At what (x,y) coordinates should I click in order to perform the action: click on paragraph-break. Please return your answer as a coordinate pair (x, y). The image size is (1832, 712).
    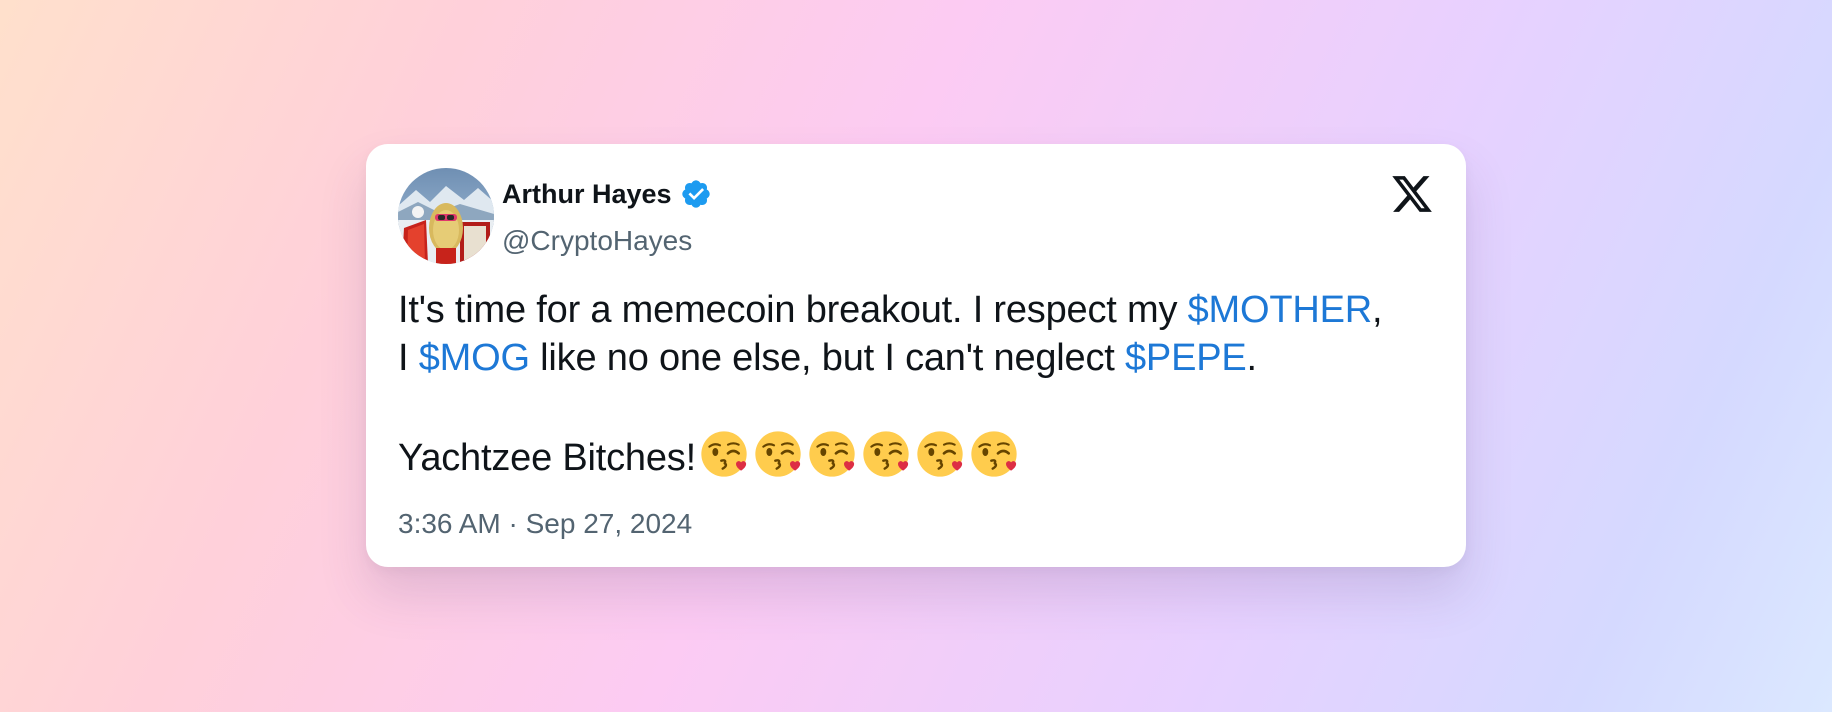
    Looking at the image, I should click on (920, 406).